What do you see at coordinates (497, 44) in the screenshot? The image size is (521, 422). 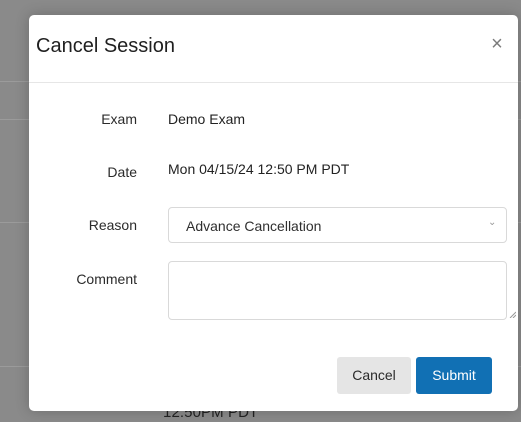 I see `close-icon: ×` at bounding box center [497, 44].